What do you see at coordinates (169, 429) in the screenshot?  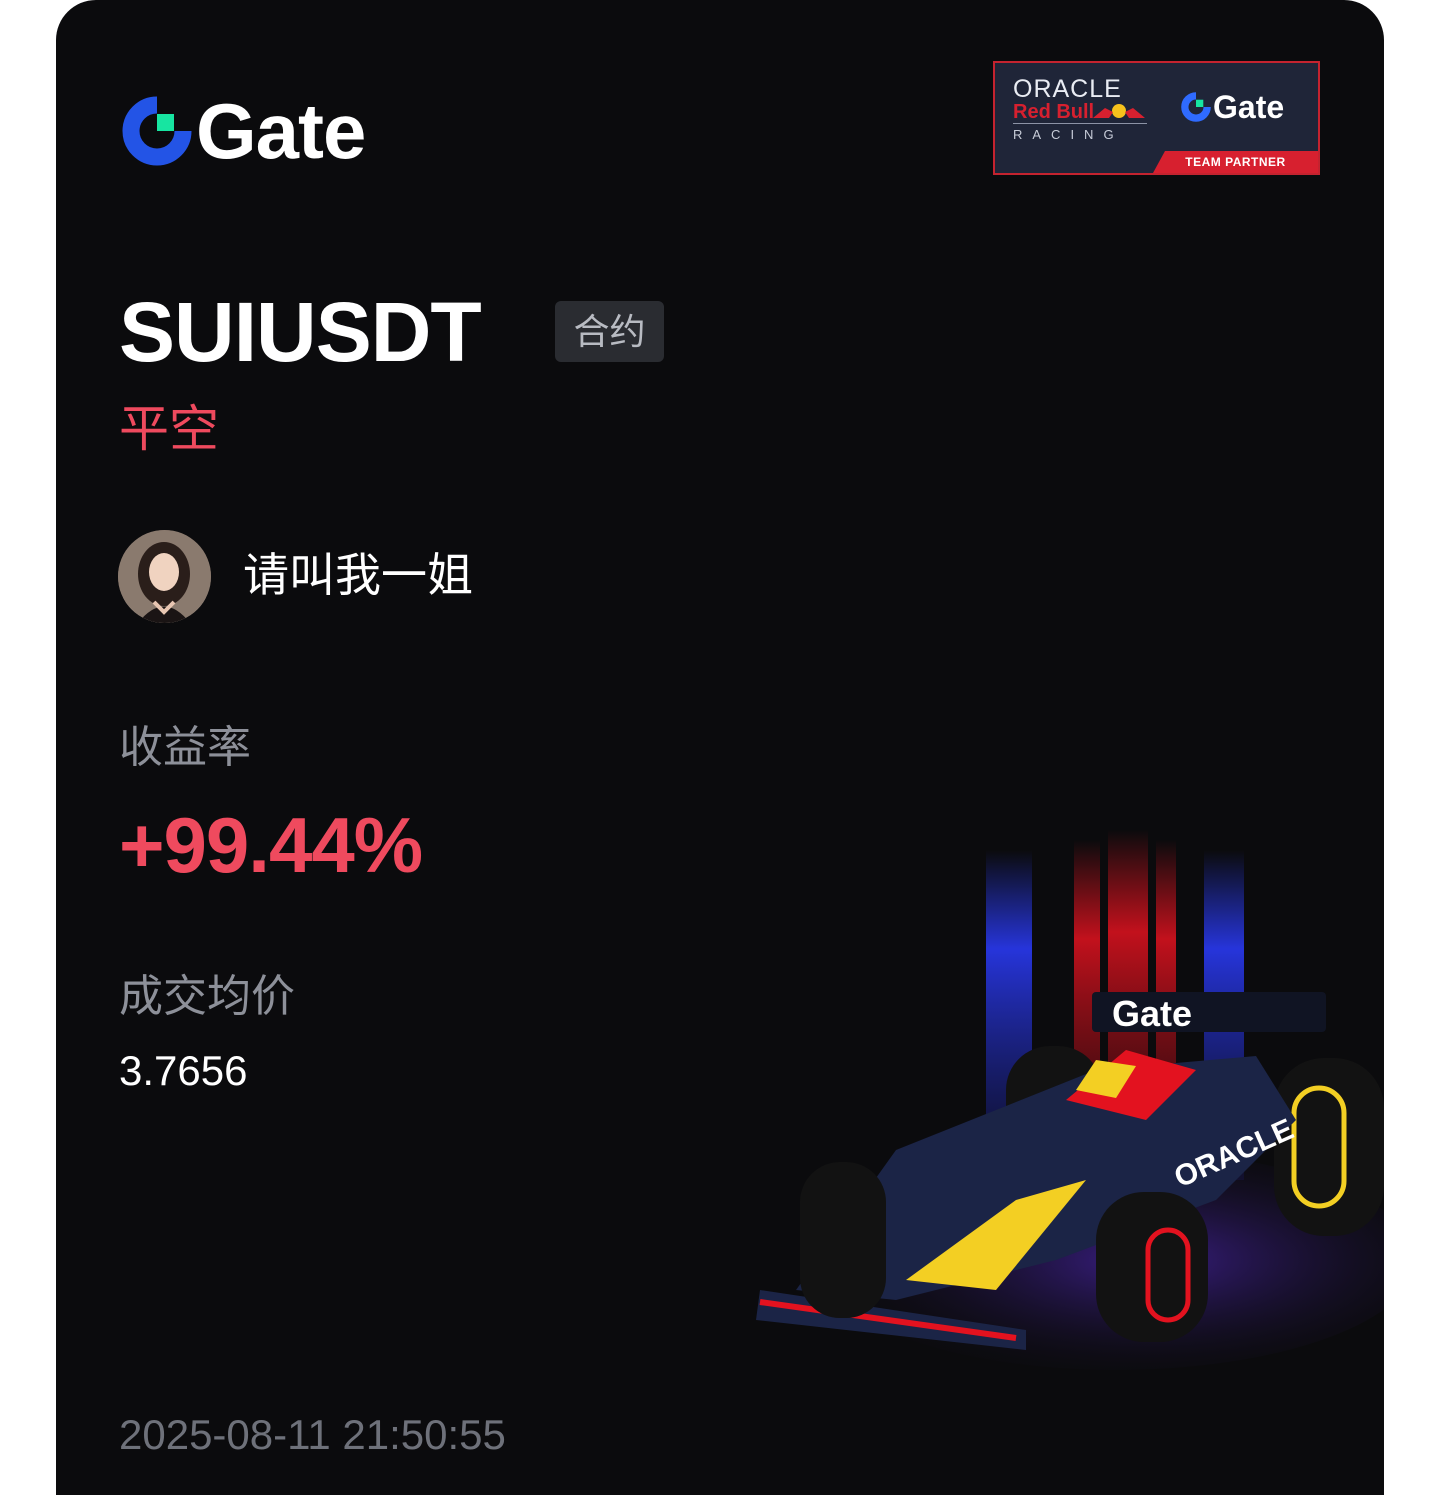 I see `trade-side: 平空` at bounding box center [169, 429].